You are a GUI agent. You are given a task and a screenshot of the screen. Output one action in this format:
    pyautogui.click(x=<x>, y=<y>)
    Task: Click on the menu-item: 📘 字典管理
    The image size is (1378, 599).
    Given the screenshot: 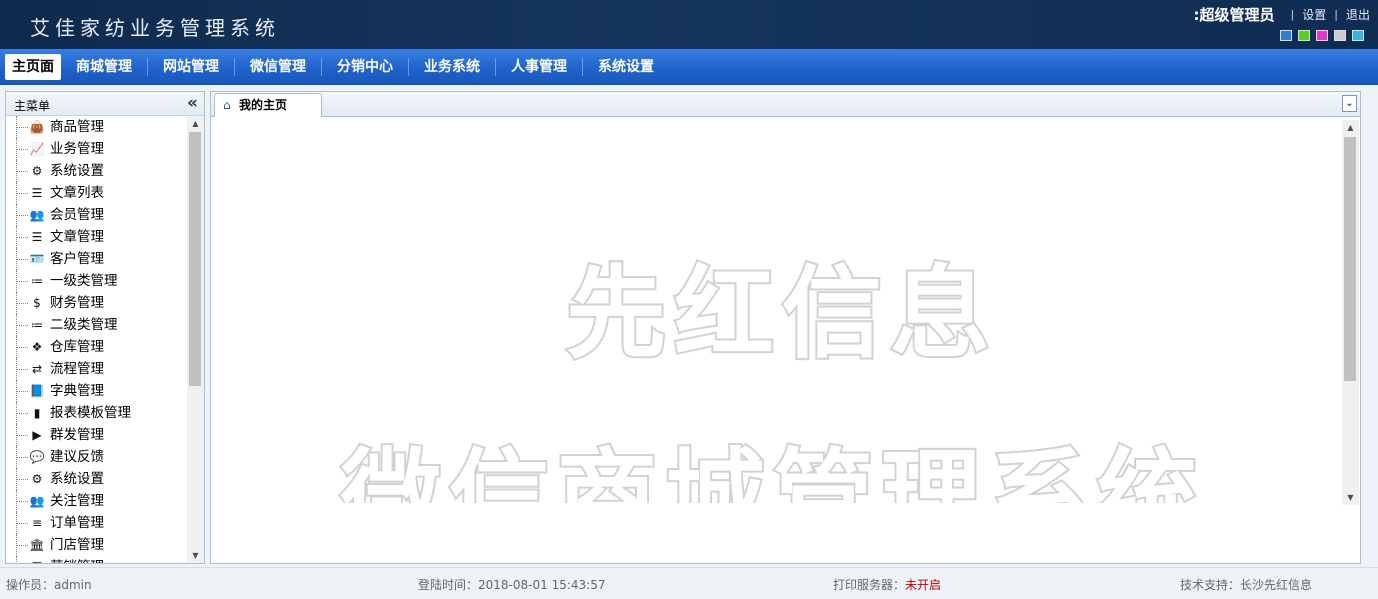 What is the action you would take?
    pyautogui.click(x=97, y=391)
    